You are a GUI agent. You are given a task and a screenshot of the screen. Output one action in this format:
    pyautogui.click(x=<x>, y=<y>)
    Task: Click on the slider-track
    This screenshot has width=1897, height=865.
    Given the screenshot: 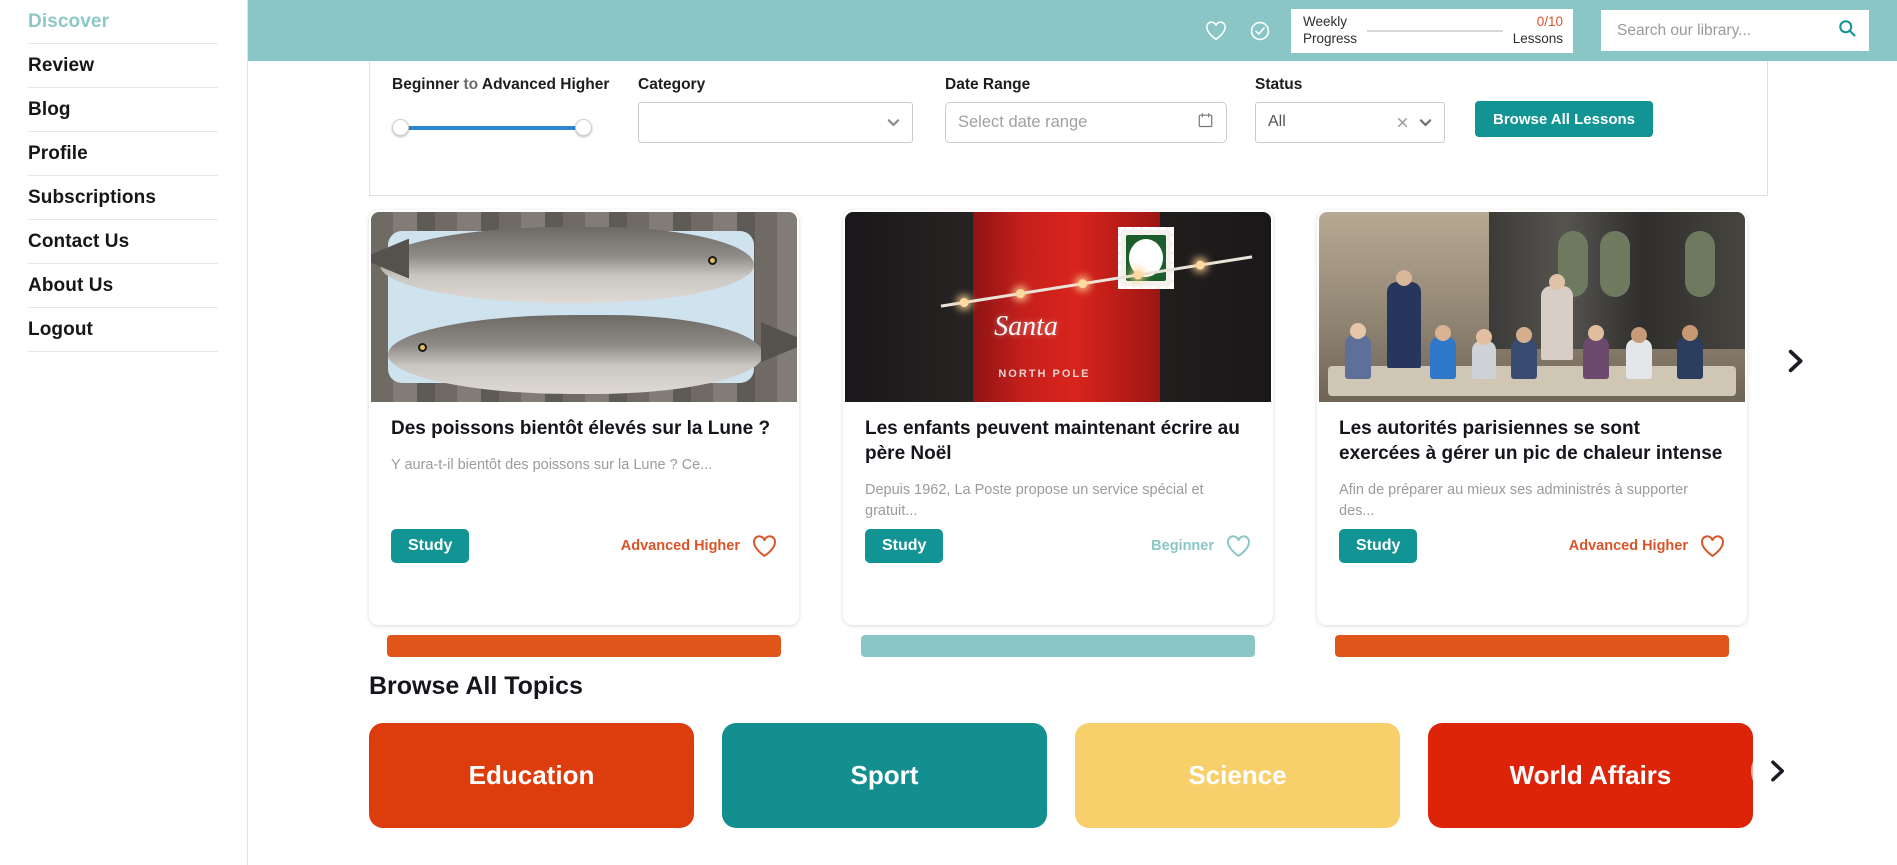 What is the action you would take?
    pyautogui.click(x=492, y=127)
    